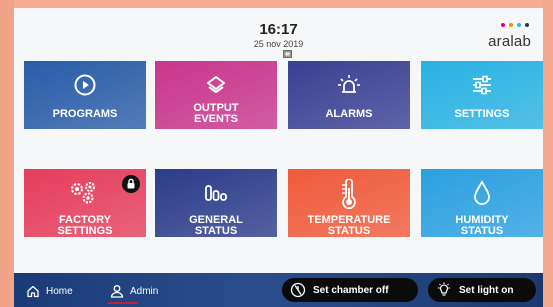 The height and width of the screenshot is (307, 553). I want to click on admin-button: Admin, so click(134, 291).